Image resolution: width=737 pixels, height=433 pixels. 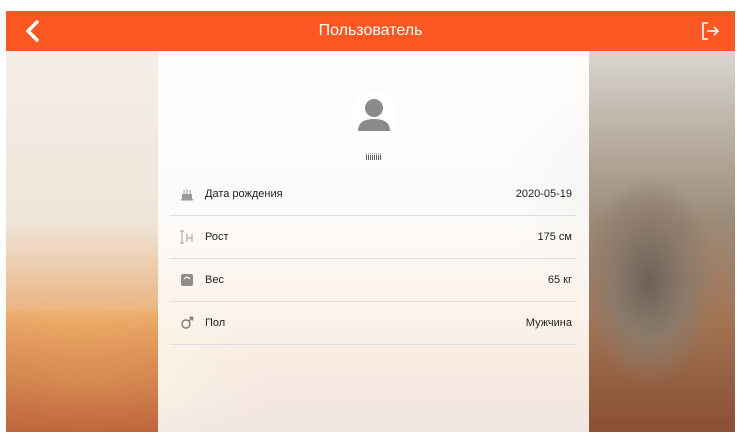 What do you see at coordinates (373, 280) in the screenshot?
I see `row-weight: Вес 65 кг` at bounding box center [373, 280].